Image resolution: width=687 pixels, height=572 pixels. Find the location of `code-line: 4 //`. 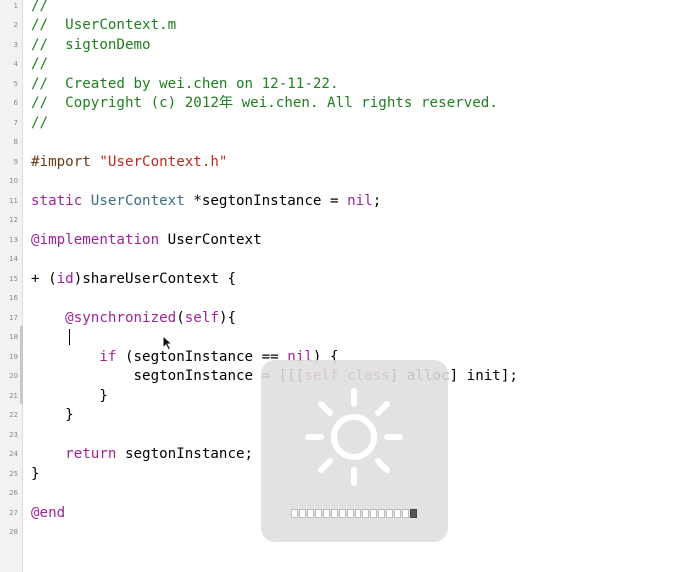

code-line: 4 // is located at coordinates (343, 65).